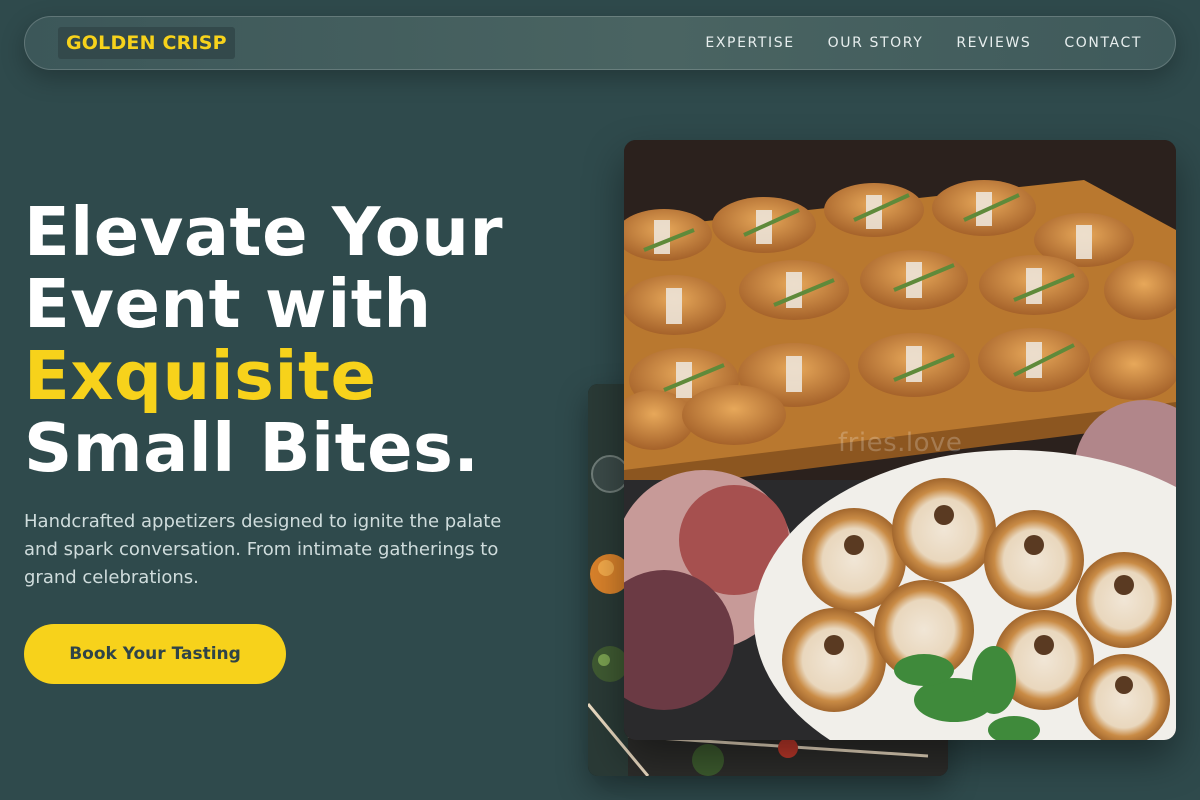 The width and height of the screenshot is (1200, 800). What do you see at coordinates (900, 443) in the screenshot?
I see `watermark-text: fries.love` at bounding box center [900, 443].